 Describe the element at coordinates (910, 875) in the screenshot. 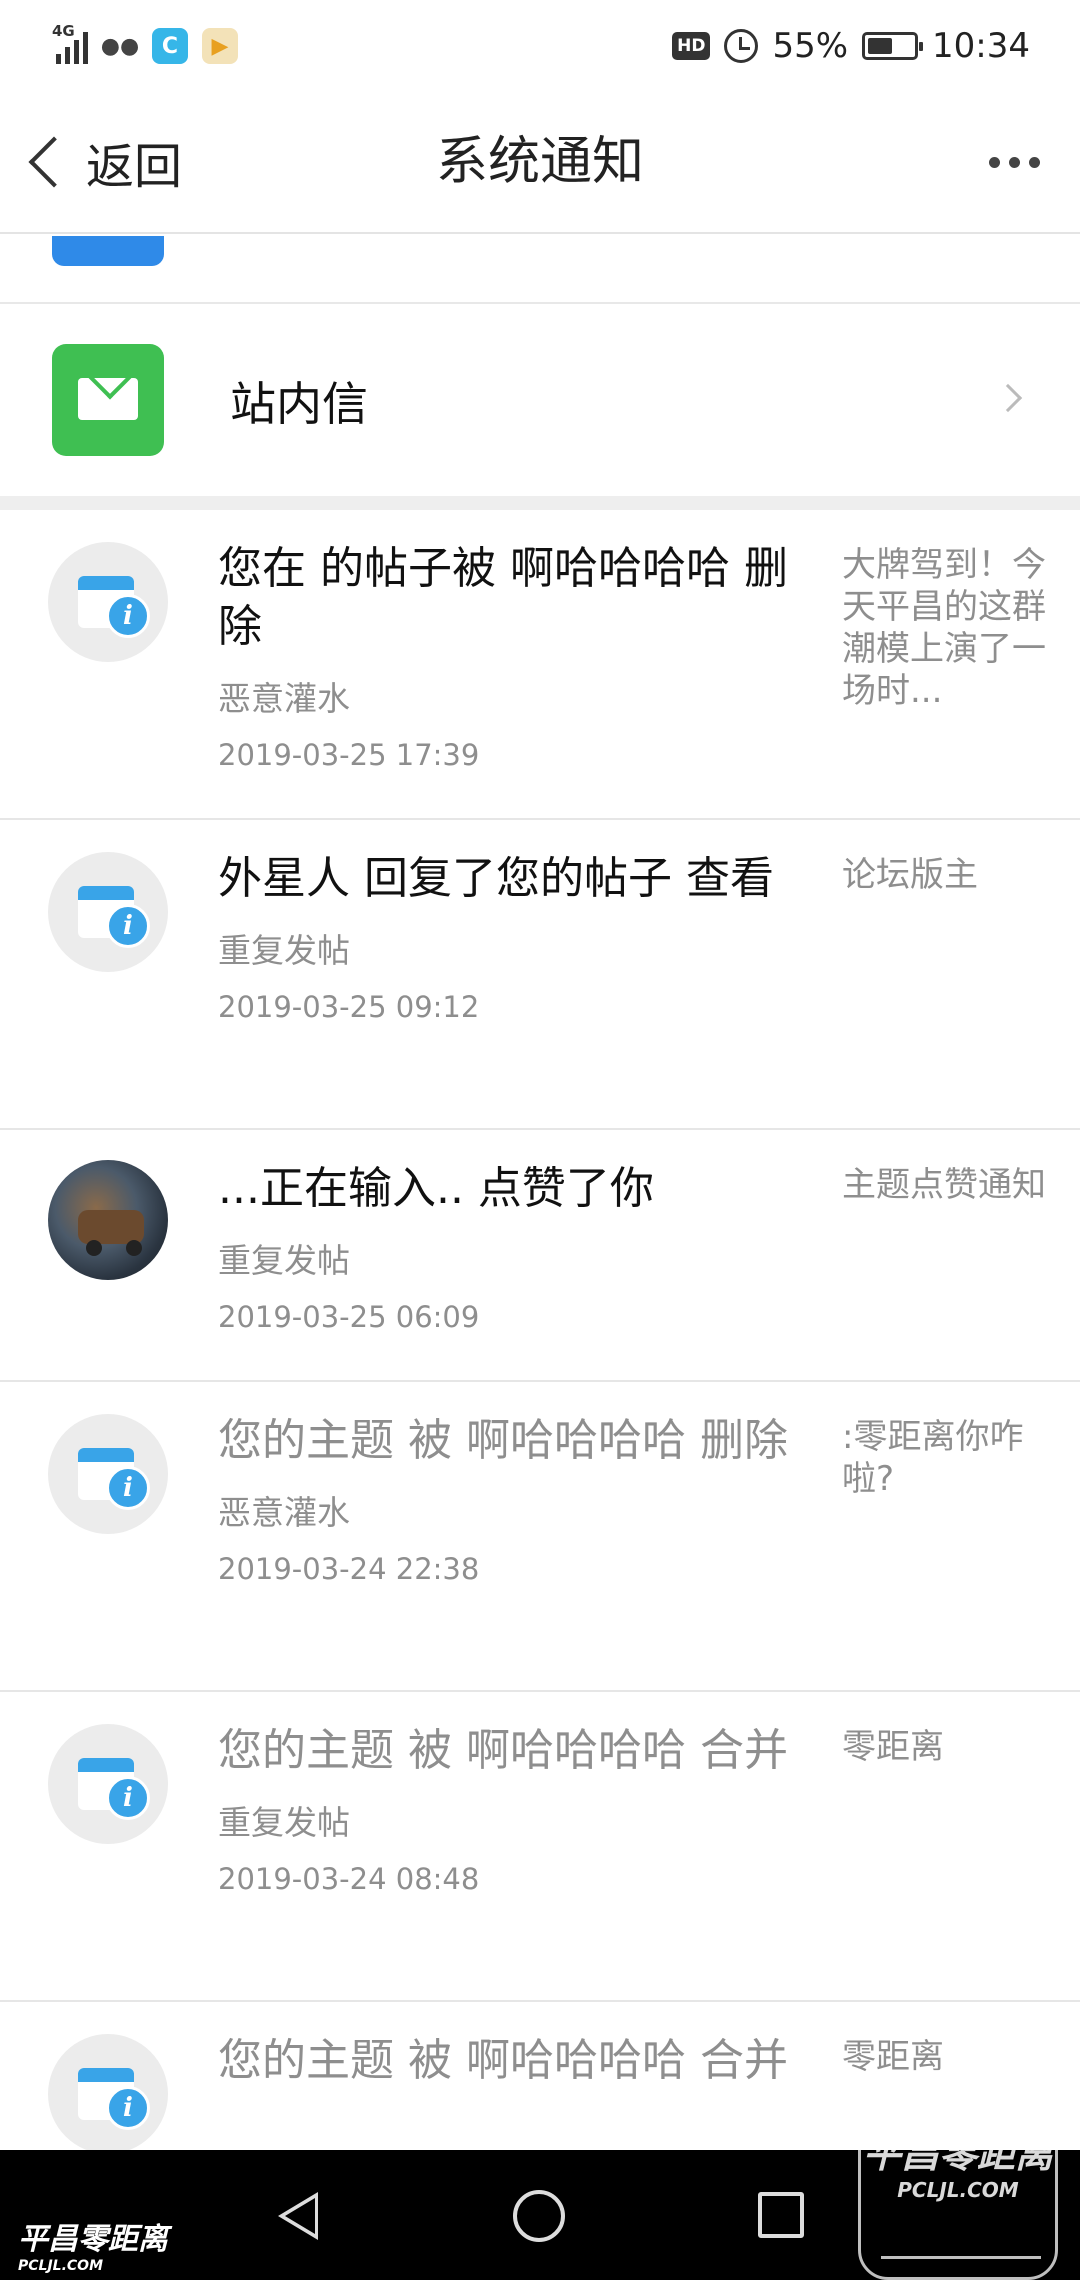

I see `notification-preview: 论坛版主` at that location.